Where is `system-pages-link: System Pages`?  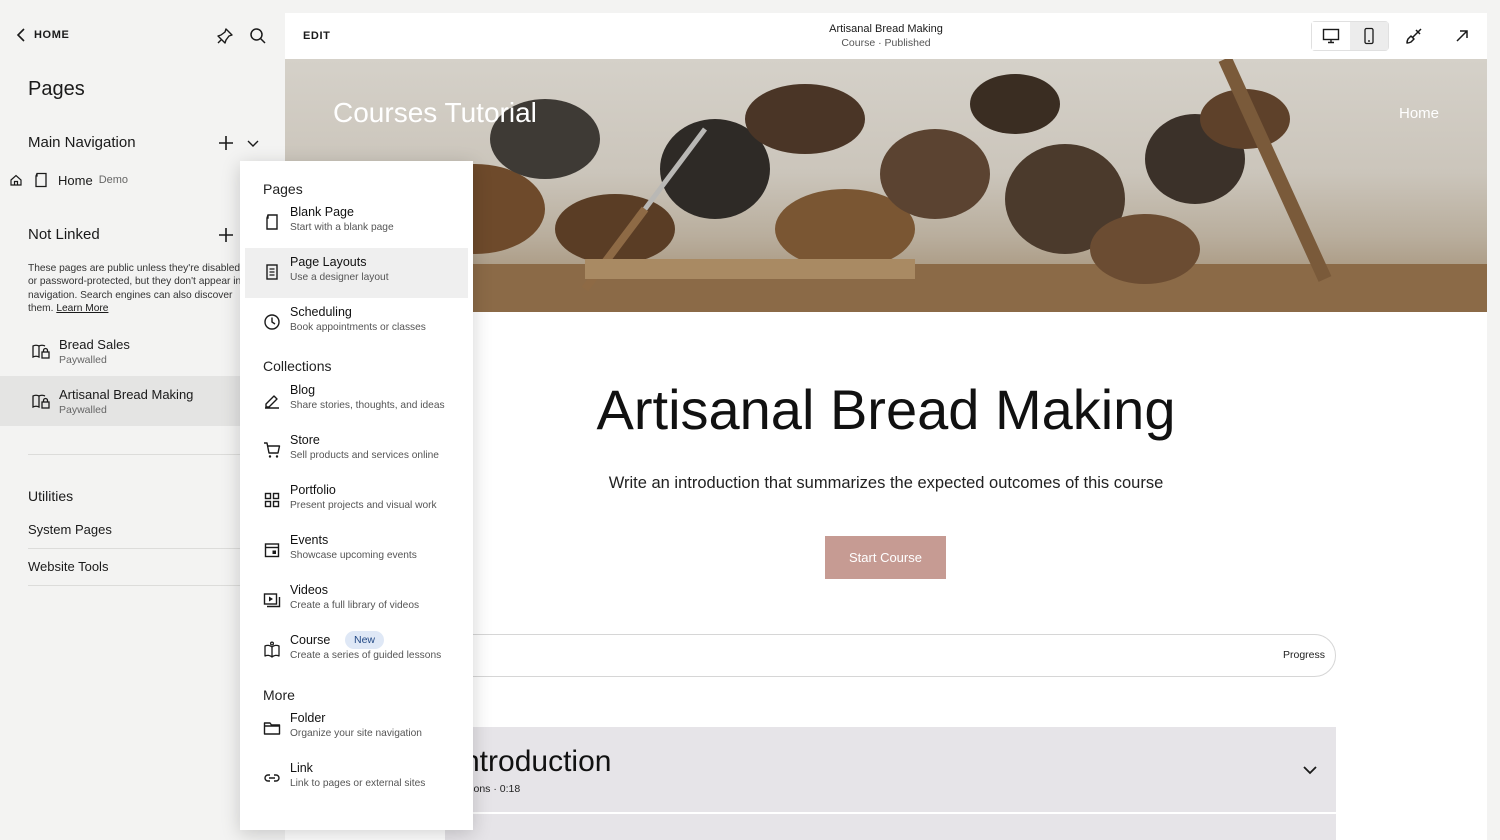
system-pages-link: System Pages is located at coordinates (70, 529).